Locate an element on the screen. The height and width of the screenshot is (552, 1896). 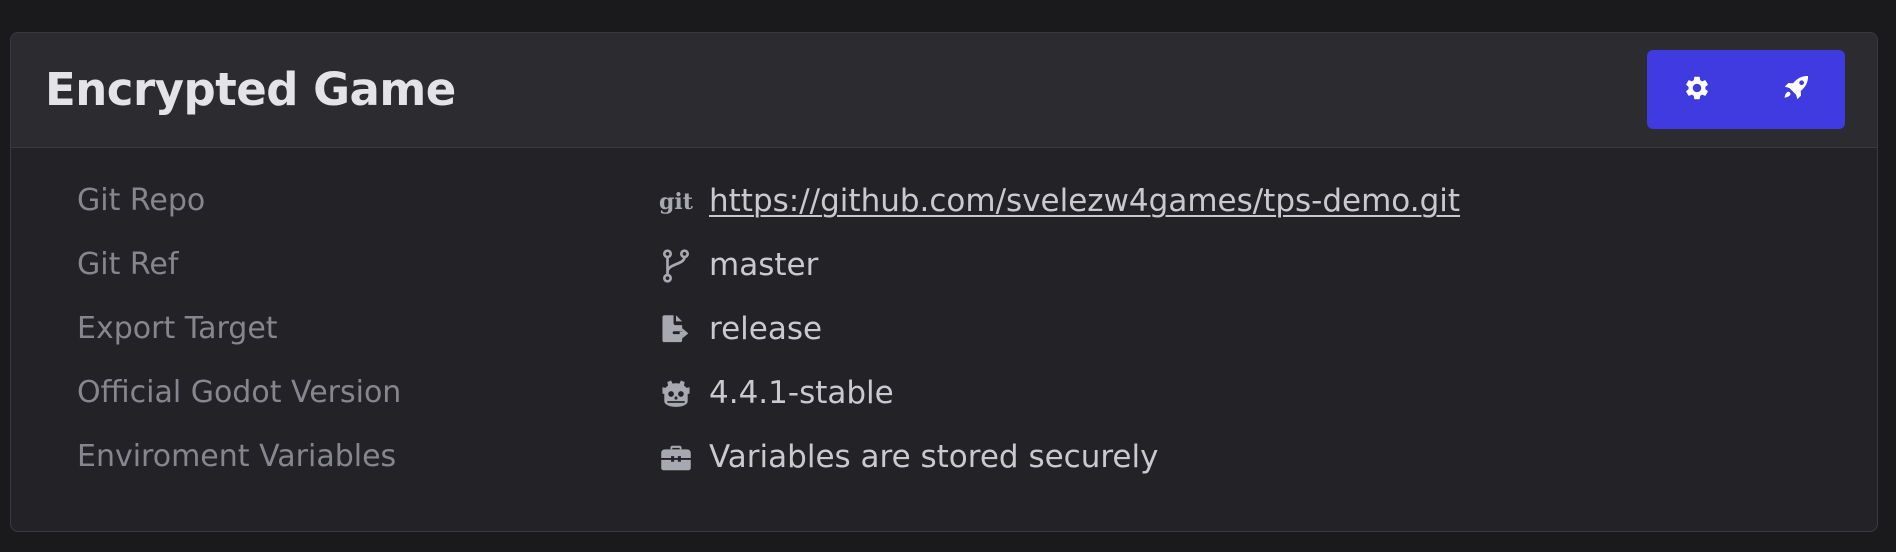
toolbox-icon is located at coordinates (676, 458).